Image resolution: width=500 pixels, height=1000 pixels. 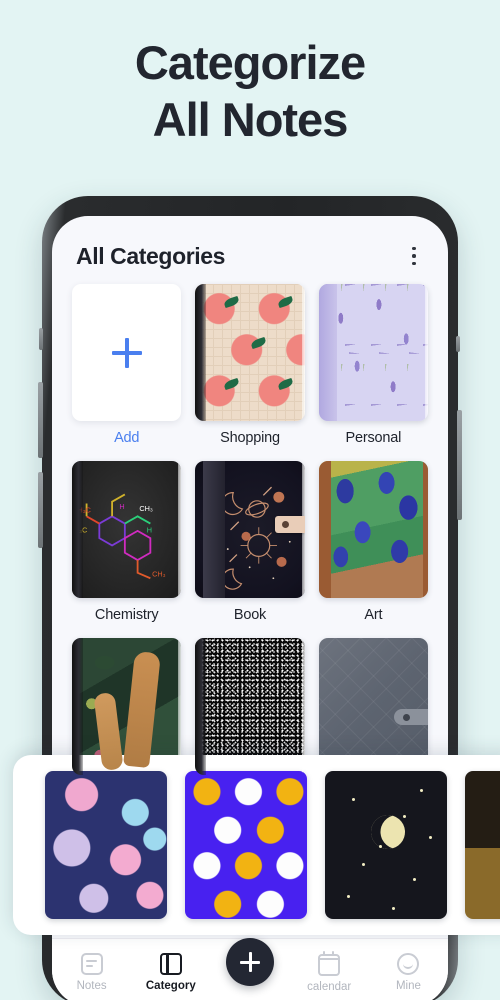 What do you see at coordinates (329, 987) in the screenshot?
I see `nav-label: calendar` at bounding box center [329, 987].